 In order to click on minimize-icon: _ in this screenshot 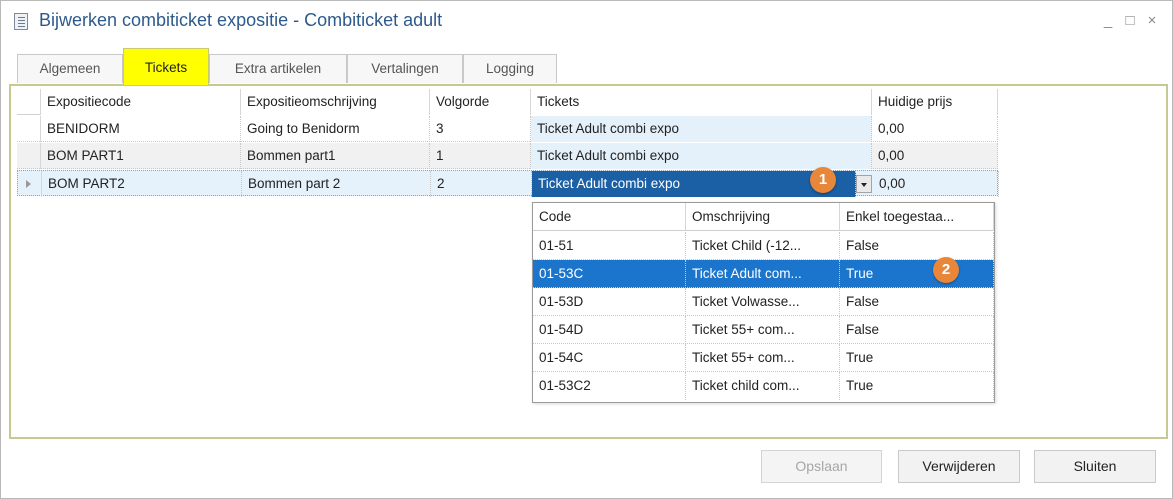, I will do `click(1108, 21)`.